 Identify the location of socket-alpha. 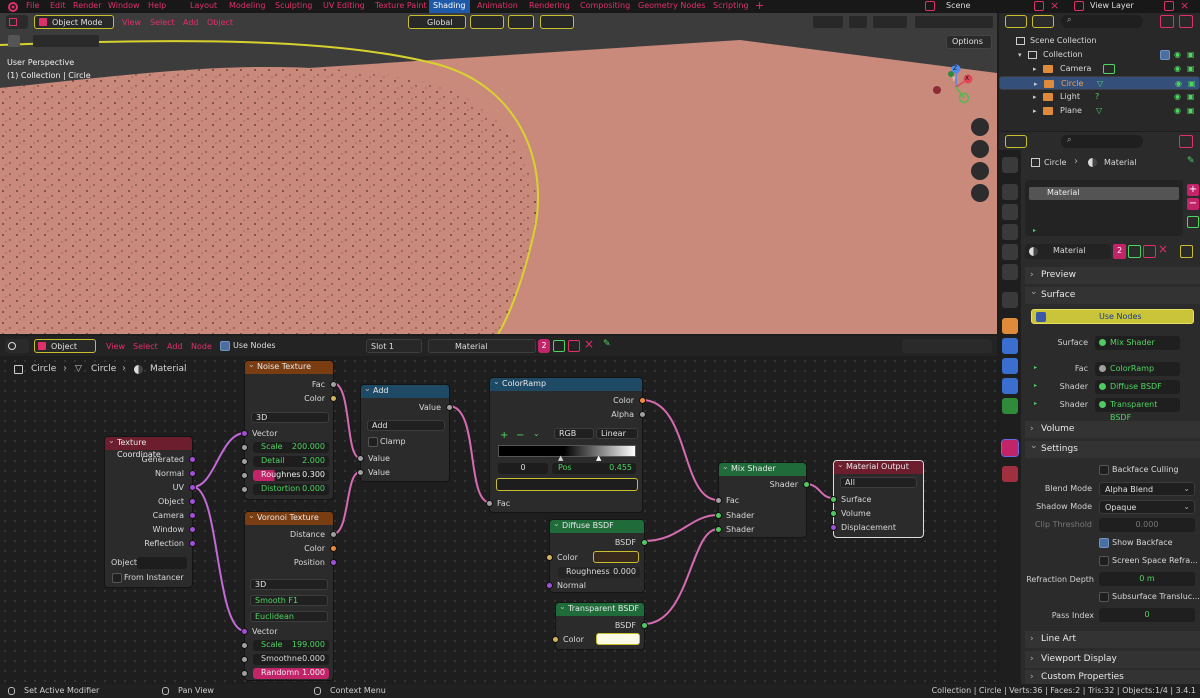
(642, 414).